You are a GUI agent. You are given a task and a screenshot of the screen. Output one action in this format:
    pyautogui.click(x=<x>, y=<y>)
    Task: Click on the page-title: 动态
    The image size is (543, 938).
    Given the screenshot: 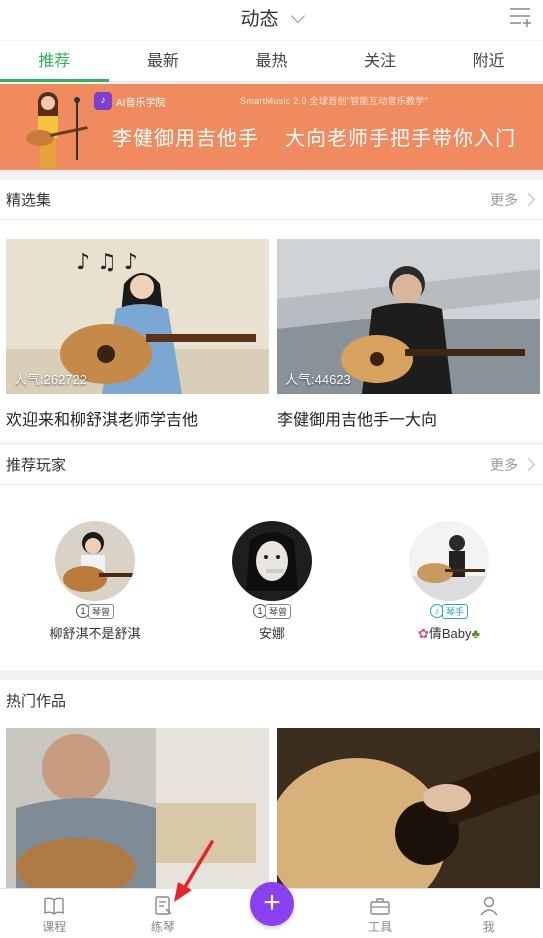 What is the action you would take?
    pyautogui.click(x=271, y=17)
    